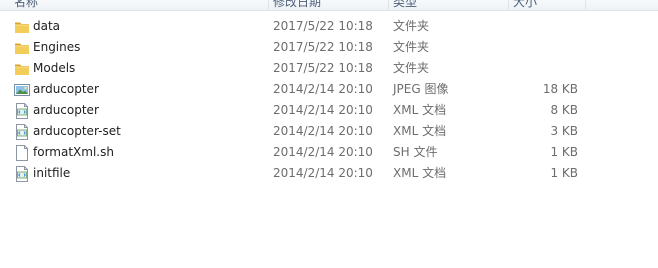 Image resolution: width=658 pixels, height=268 pixels. I want to click on file-row: arducopter 2014/2/14 20:10 JPEG 图像 18 KB, so click(329, 89).